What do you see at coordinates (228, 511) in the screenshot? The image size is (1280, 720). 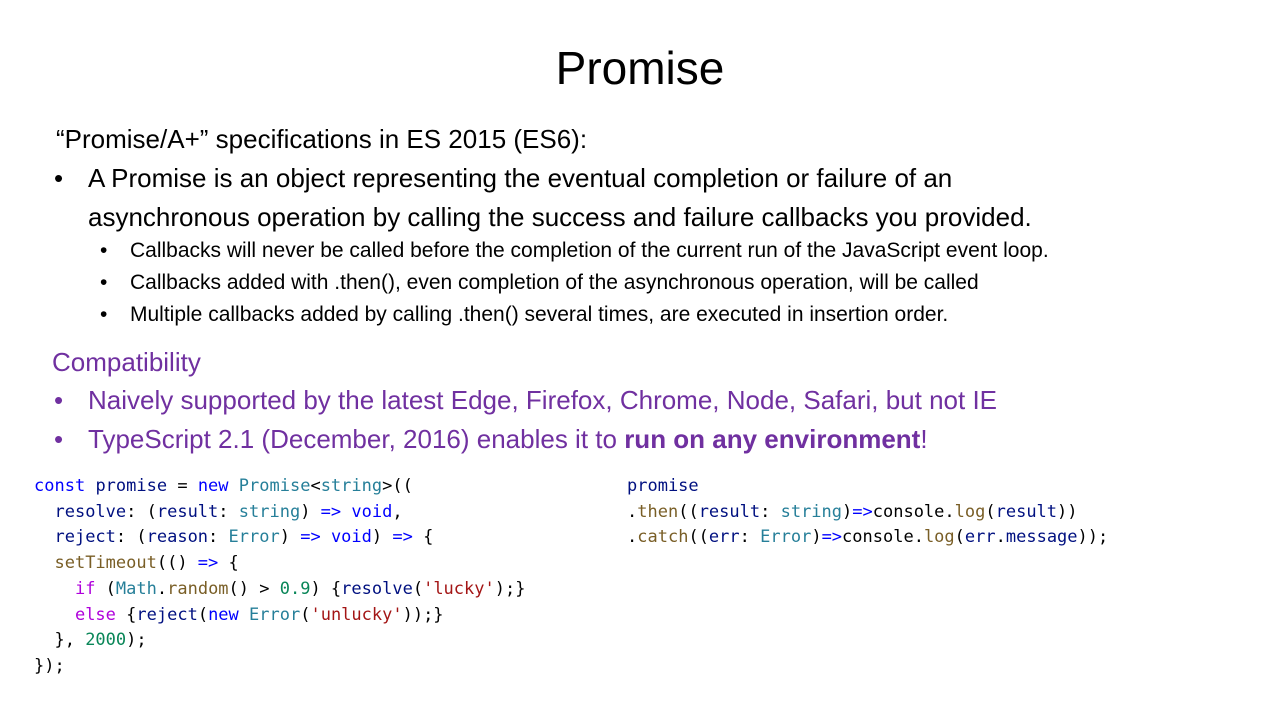 I see `code-left-line-2: resolve: (result: string) => void,` at bounding box center [228, 511].